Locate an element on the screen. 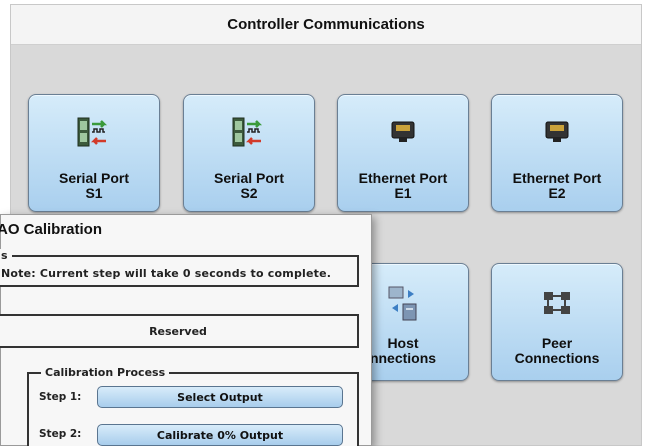 The image size is (645, 446). reserved-label: Reserved is located at coordinates (178, 331).